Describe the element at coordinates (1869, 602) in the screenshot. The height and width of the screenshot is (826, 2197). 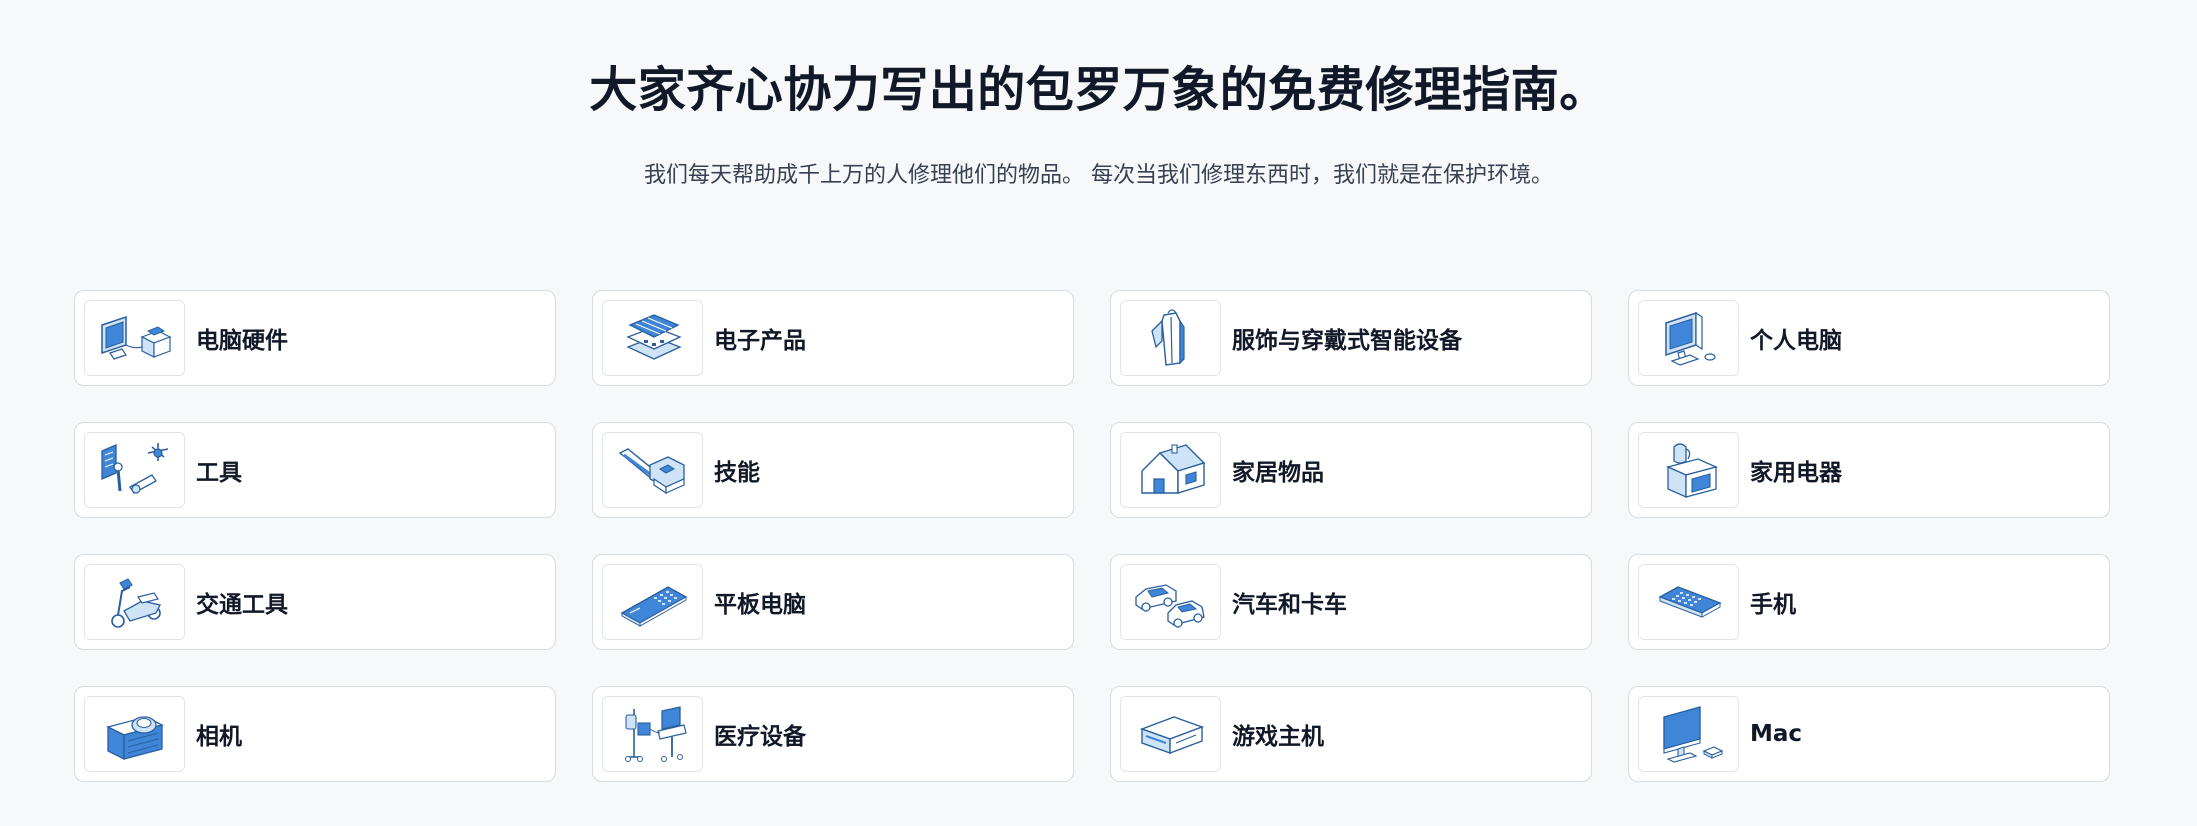
I see `category-card-phones: 手机` at that location.